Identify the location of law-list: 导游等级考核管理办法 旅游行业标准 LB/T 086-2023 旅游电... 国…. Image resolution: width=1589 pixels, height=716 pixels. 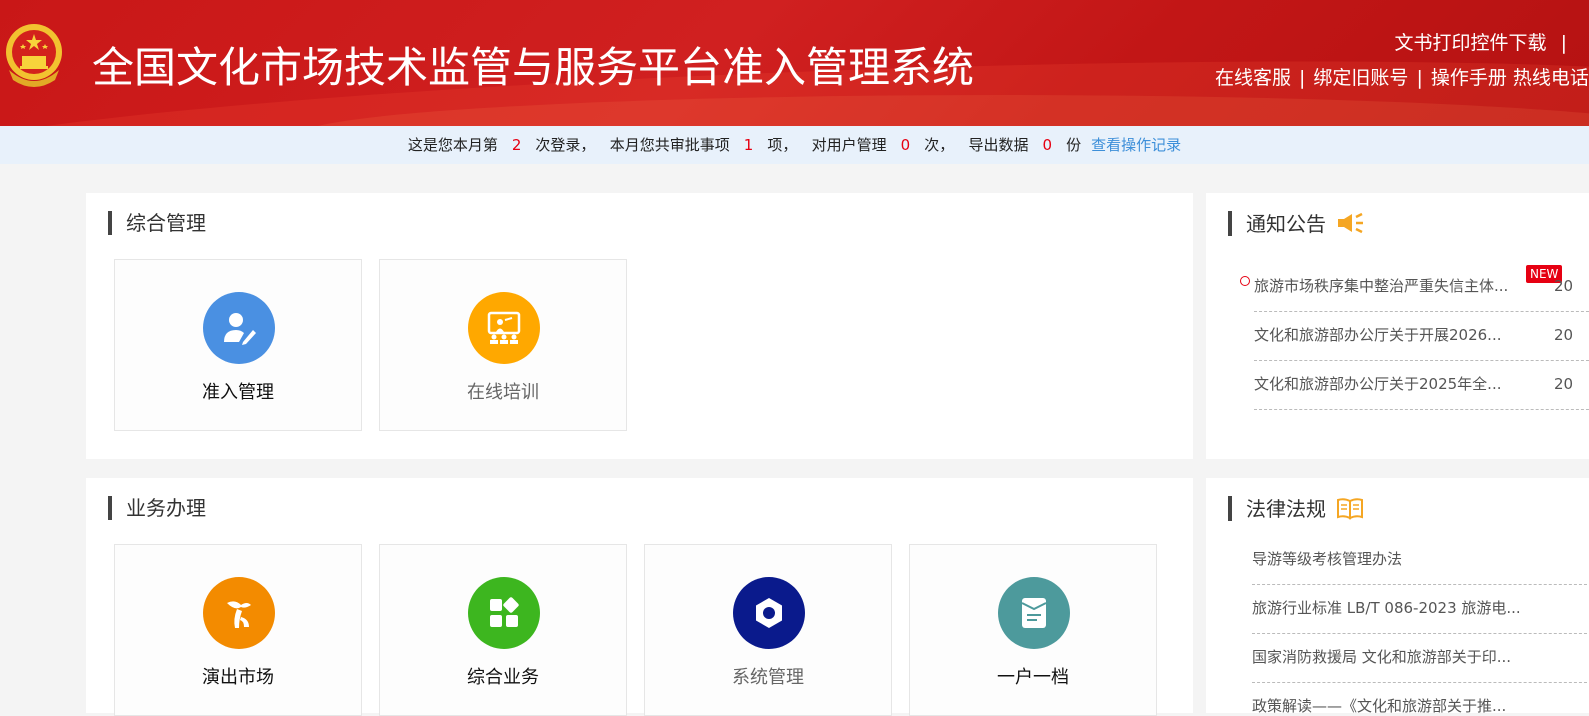
(1420, 624).